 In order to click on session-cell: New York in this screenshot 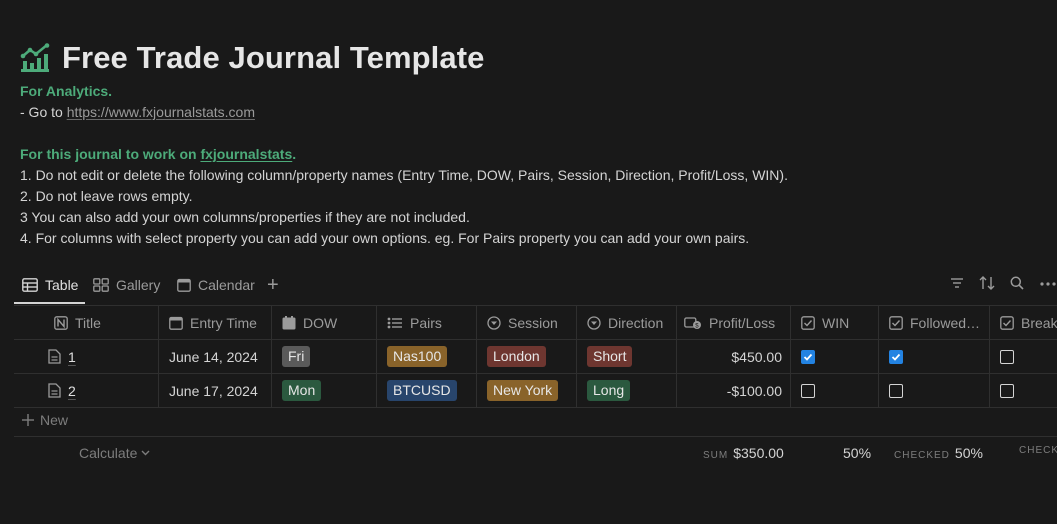, I will do `click(527, 390)`.